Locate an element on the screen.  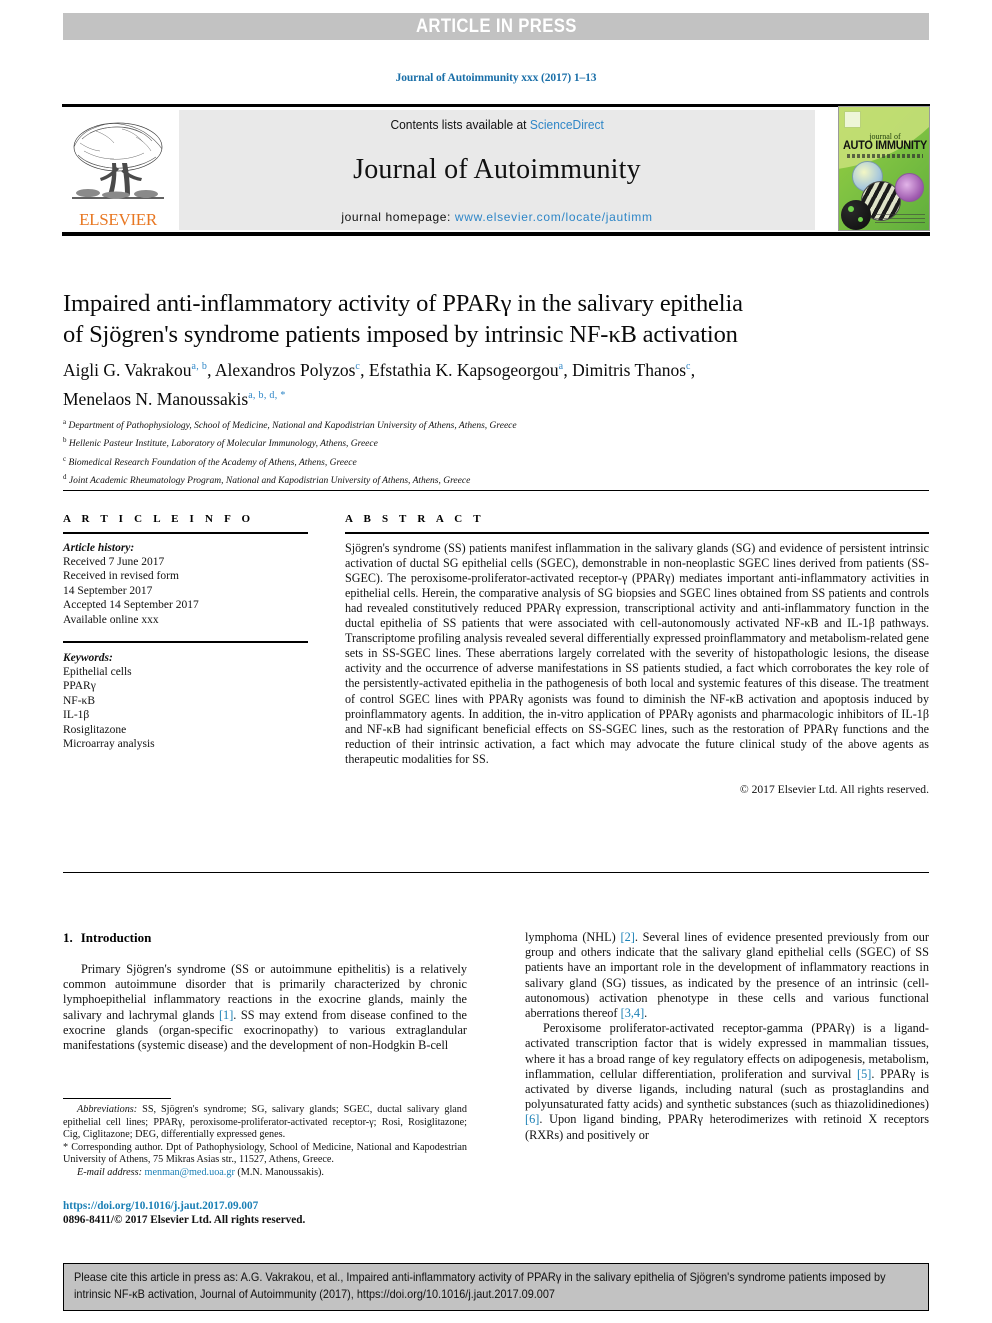
author-name: Menelaos N. Manoussakis is located at coordinates (156, 398).